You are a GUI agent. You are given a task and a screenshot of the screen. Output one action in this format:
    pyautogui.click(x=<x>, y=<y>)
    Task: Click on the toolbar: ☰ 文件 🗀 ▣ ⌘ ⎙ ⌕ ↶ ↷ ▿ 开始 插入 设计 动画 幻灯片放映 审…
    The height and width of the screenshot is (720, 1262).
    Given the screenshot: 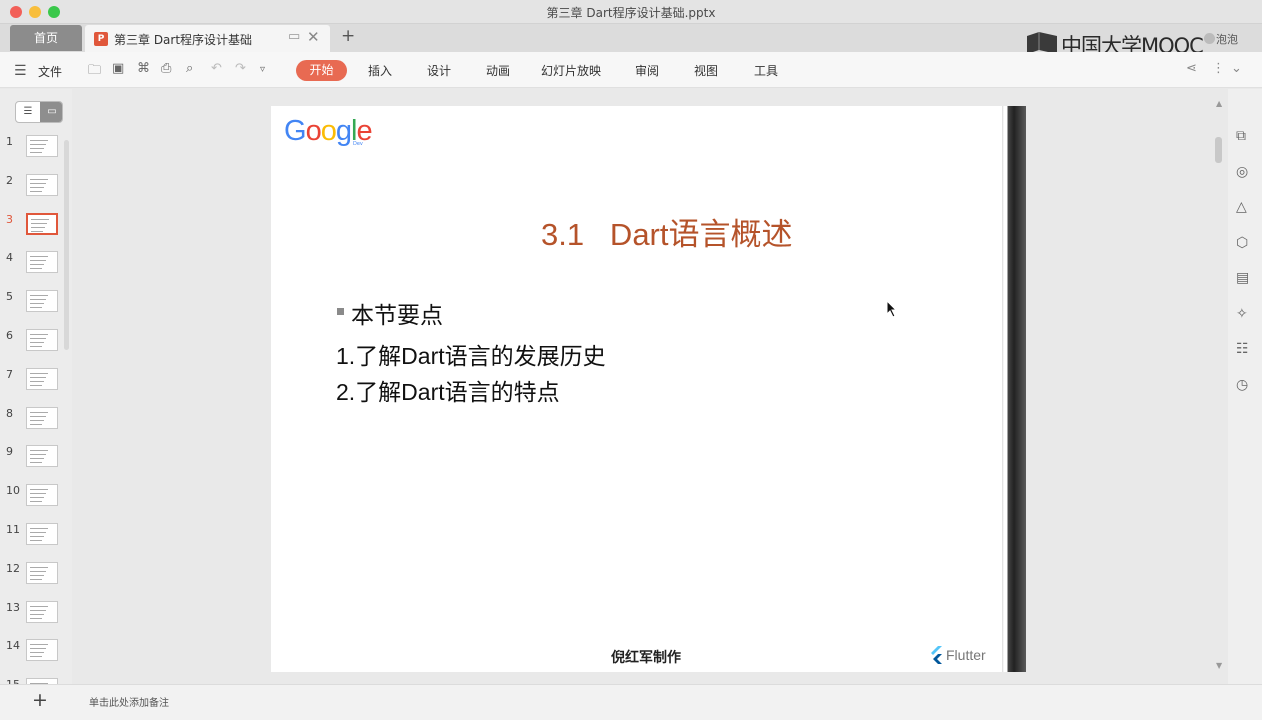 What is the action you would take?
    pyautogui.click(x=631, y=70)
    